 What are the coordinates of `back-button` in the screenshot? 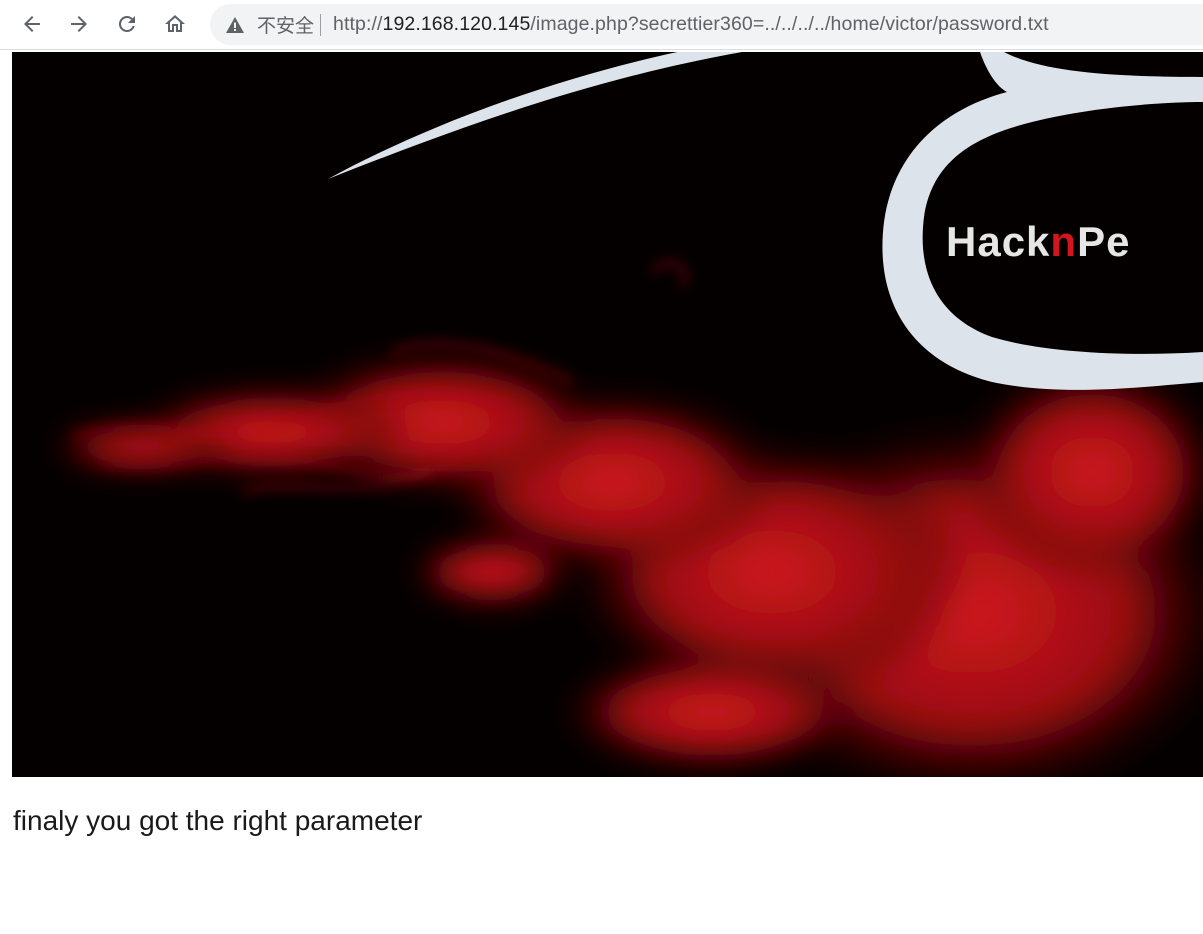 It's located at (32, 24).